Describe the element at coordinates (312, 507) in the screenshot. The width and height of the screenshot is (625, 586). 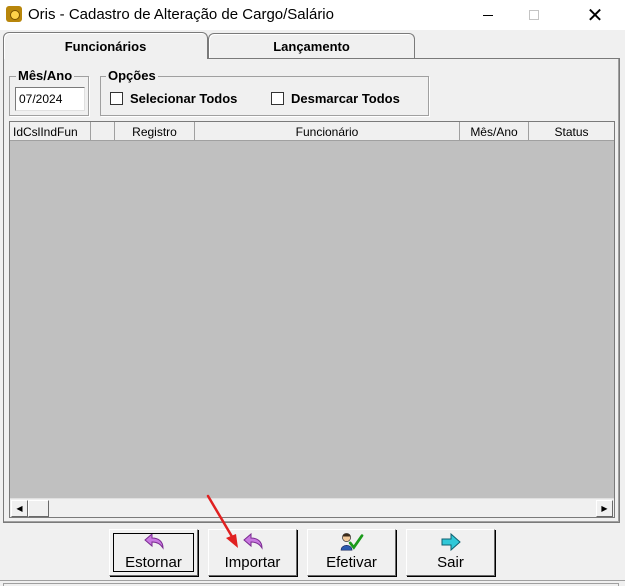
I see `horizontal-scrollbar: ◀ ▶` at that location.